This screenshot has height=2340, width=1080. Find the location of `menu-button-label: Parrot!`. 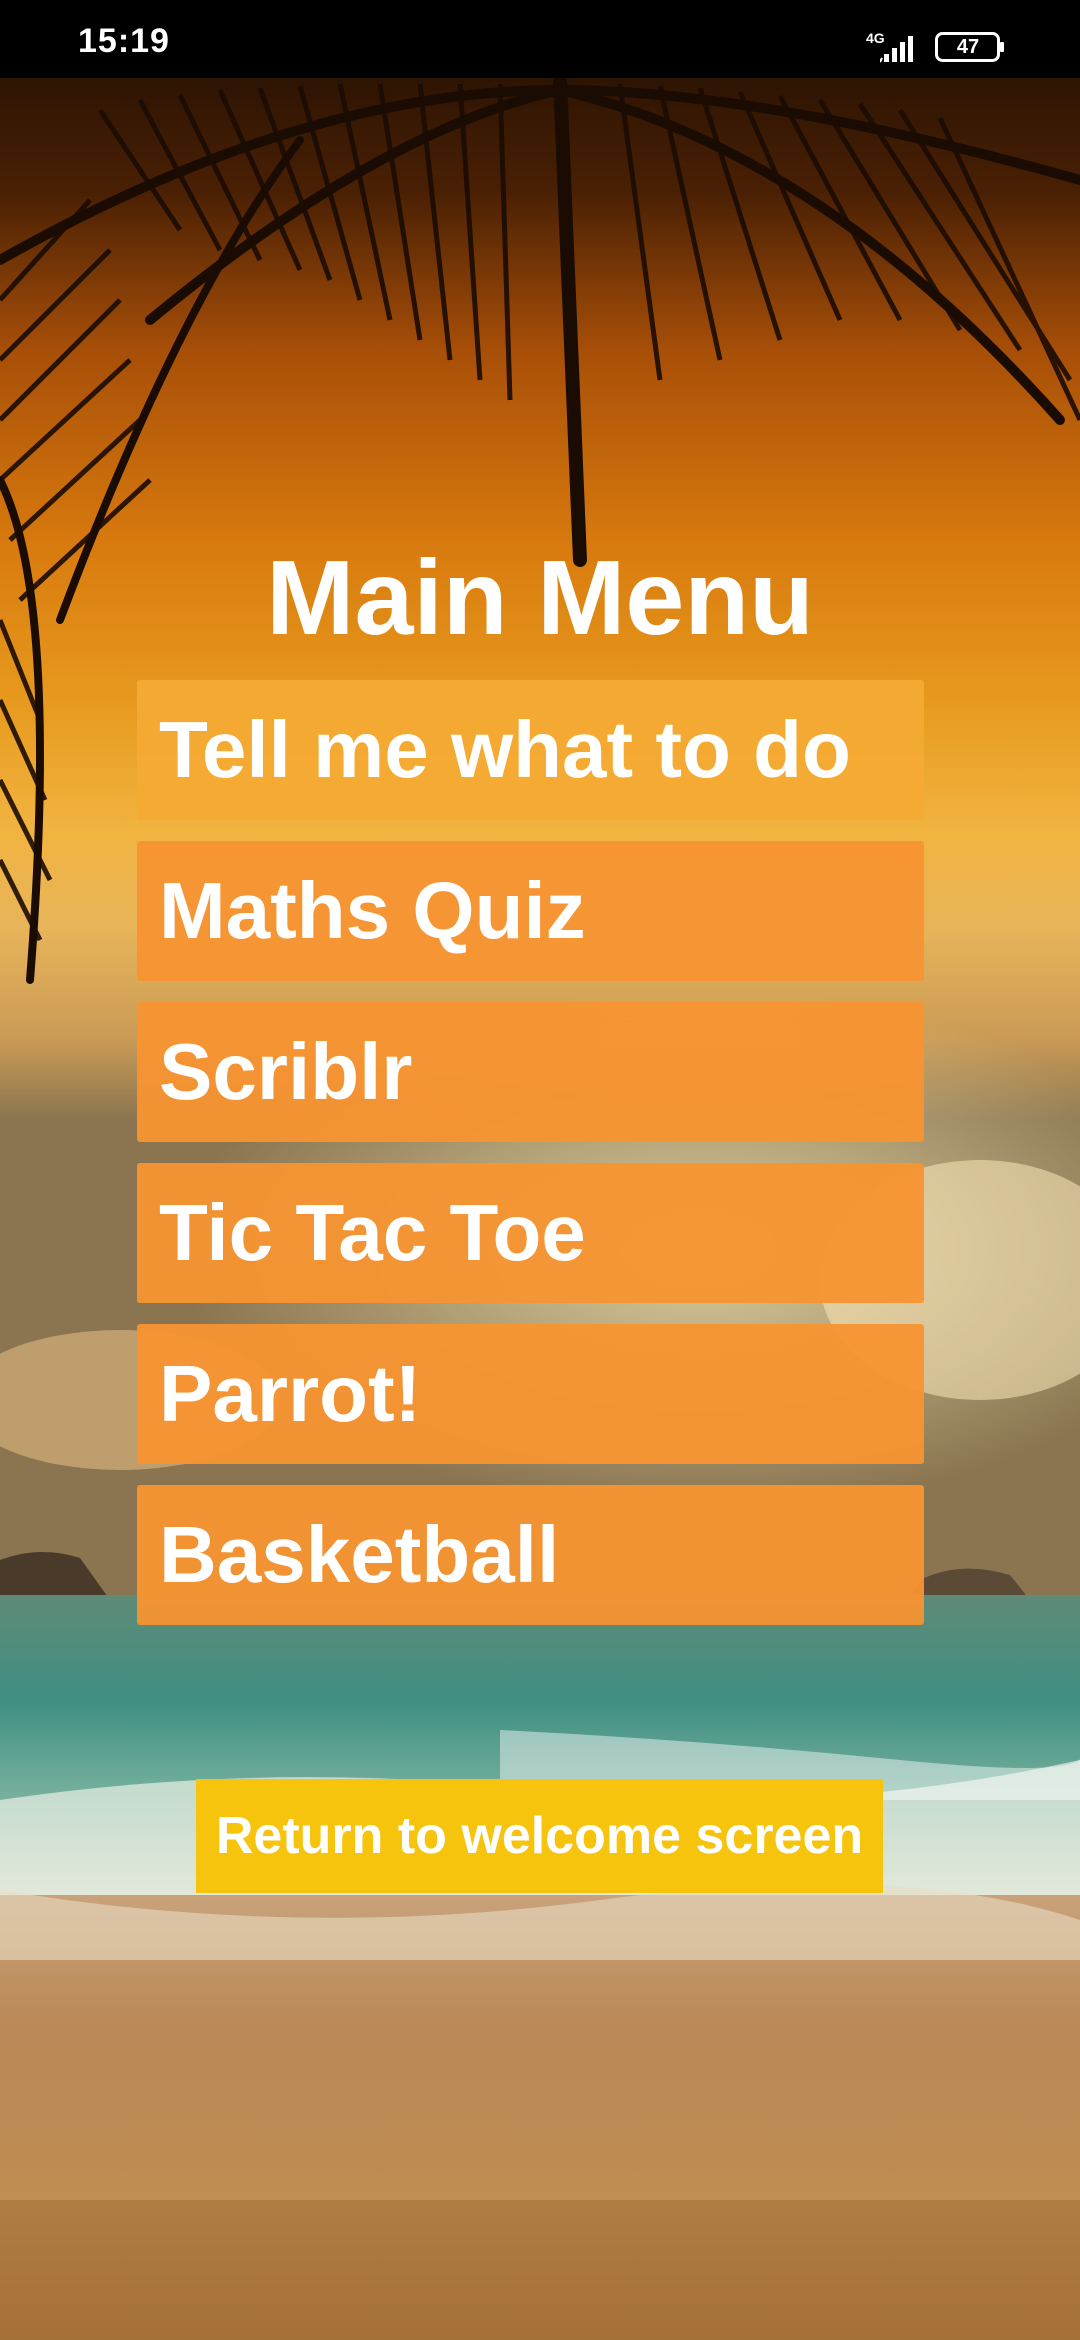

menu-button-label: Parrot! is located at coordinates (290, 1393).